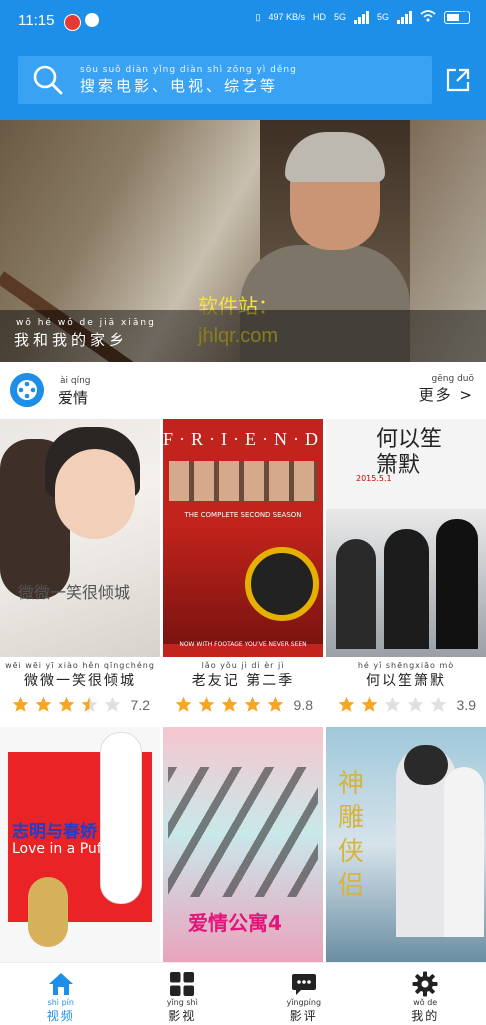  I want to click on grid-icon, so click(182, 984).